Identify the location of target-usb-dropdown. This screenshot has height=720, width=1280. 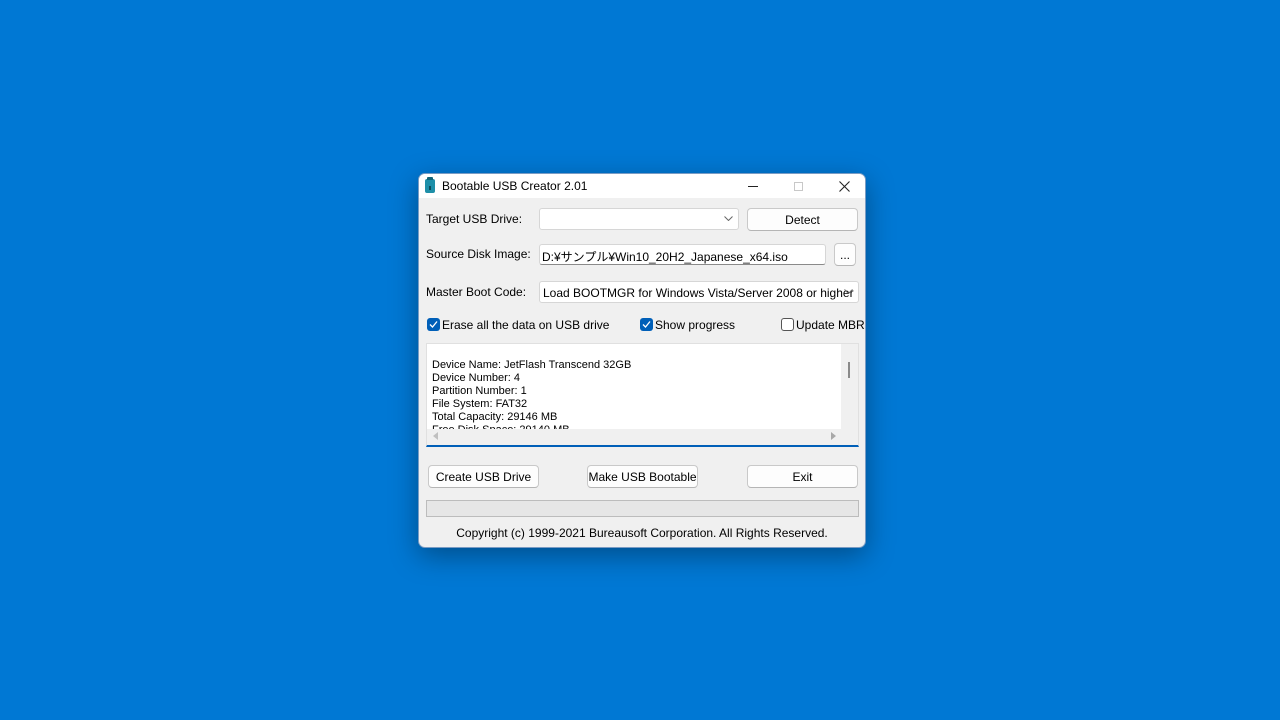
(639, 219).